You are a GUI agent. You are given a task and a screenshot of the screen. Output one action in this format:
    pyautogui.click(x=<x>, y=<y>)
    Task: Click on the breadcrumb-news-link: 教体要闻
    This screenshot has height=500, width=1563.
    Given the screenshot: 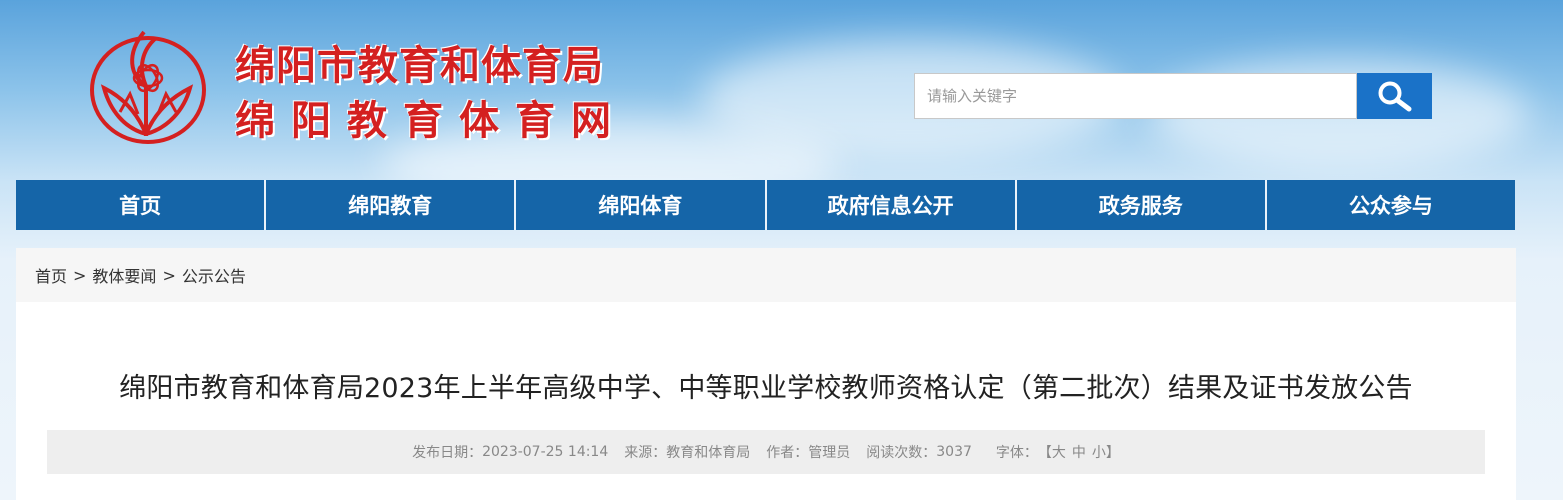 What is the action you would take?
    pyautogui.click(x=124, y=275)
    